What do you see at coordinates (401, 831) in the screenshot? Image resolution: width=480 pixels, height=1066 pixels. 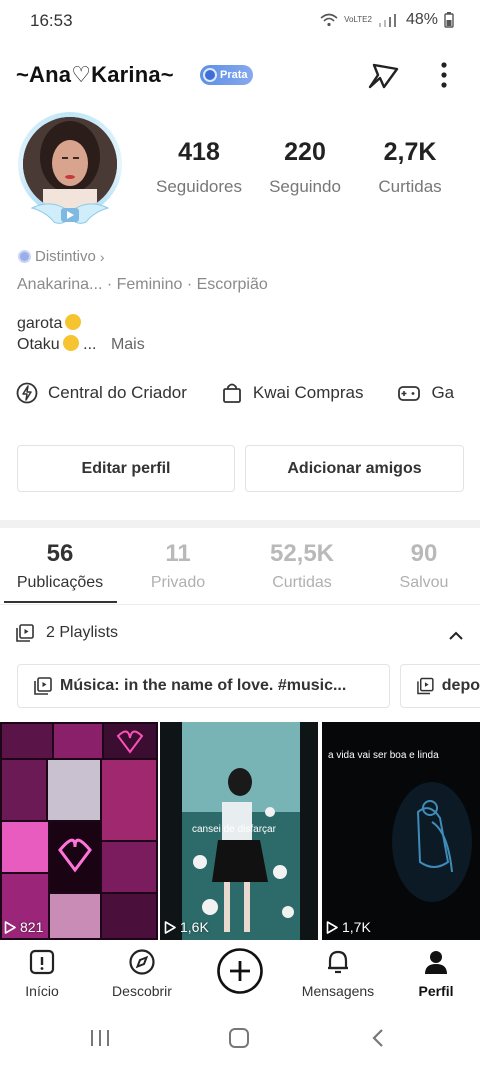 I see `post-thumbnail: a vida vai ser boa e linda 1,7K` at bounding box center [401, 831].